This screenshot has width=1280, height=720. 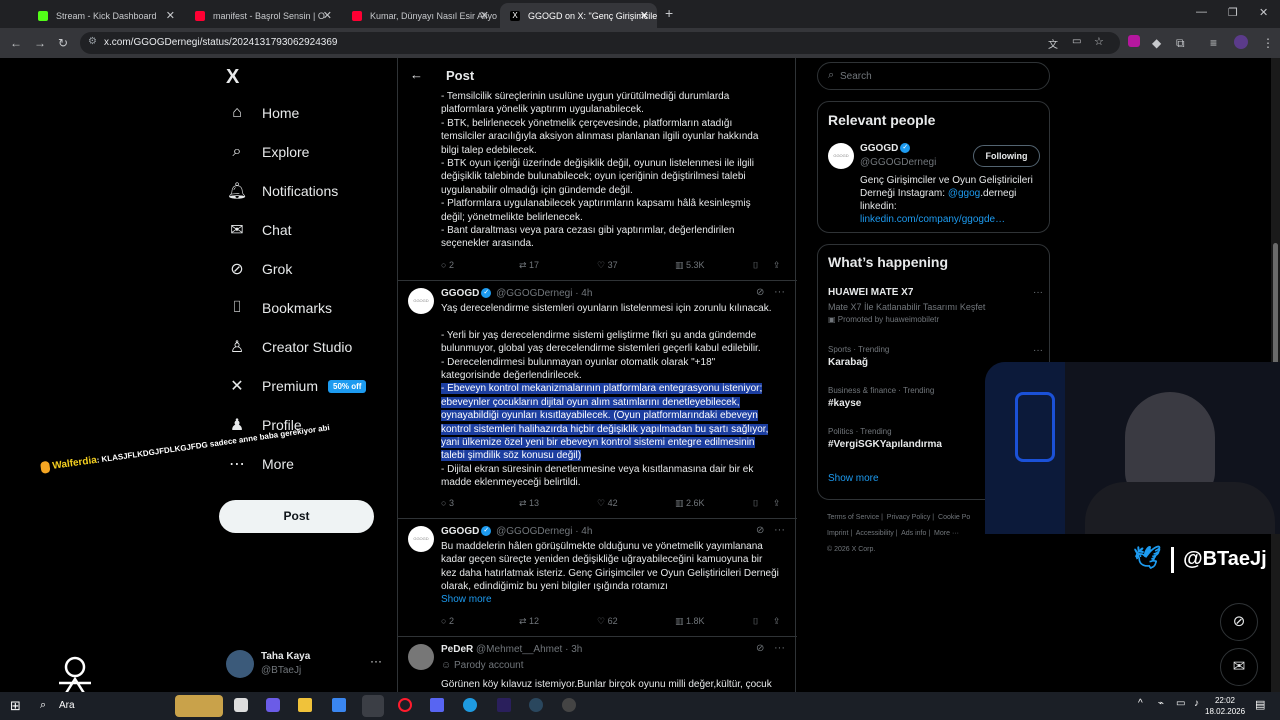 What do you see at coordinates (416, 74) in the screenshot?
I see `back-arrow-icon: ←` at bounding box center [416, 74].